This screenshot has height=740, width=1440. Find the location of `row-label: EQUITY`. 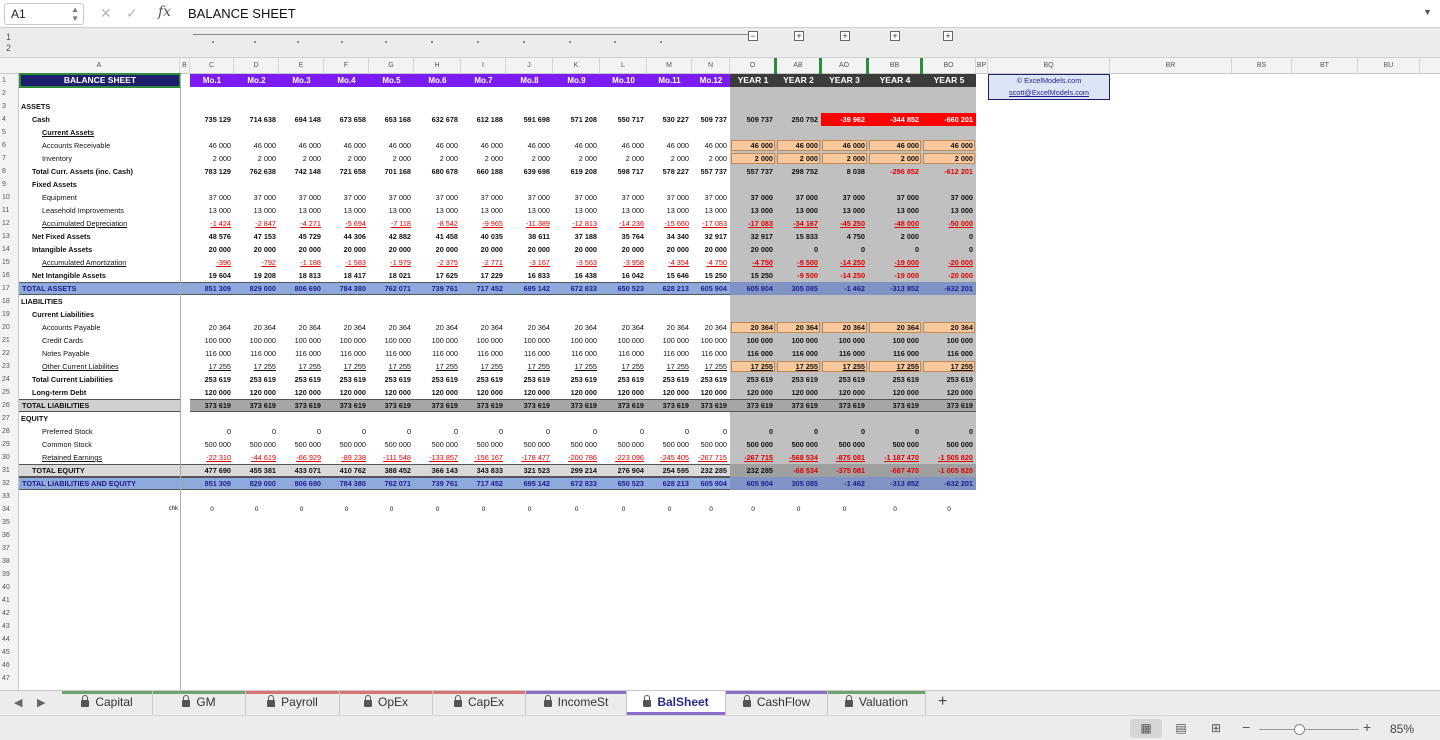

row-label: EQUITY is located at coordinates (34, 418).